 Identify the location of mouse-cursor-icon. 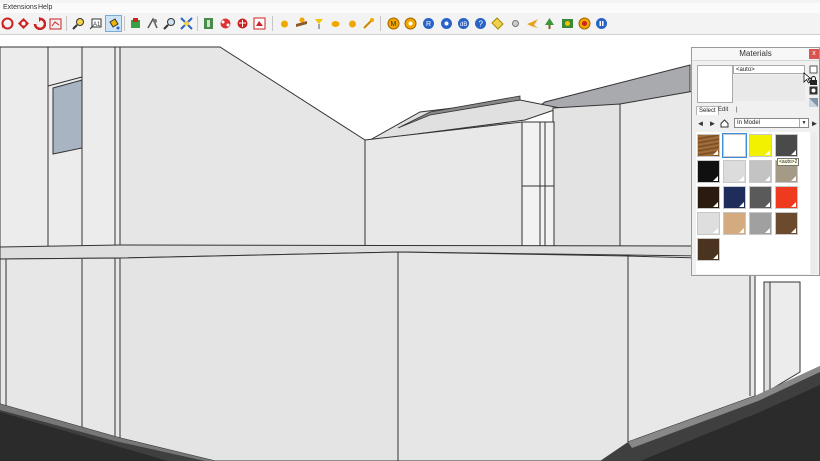
(807, 78).